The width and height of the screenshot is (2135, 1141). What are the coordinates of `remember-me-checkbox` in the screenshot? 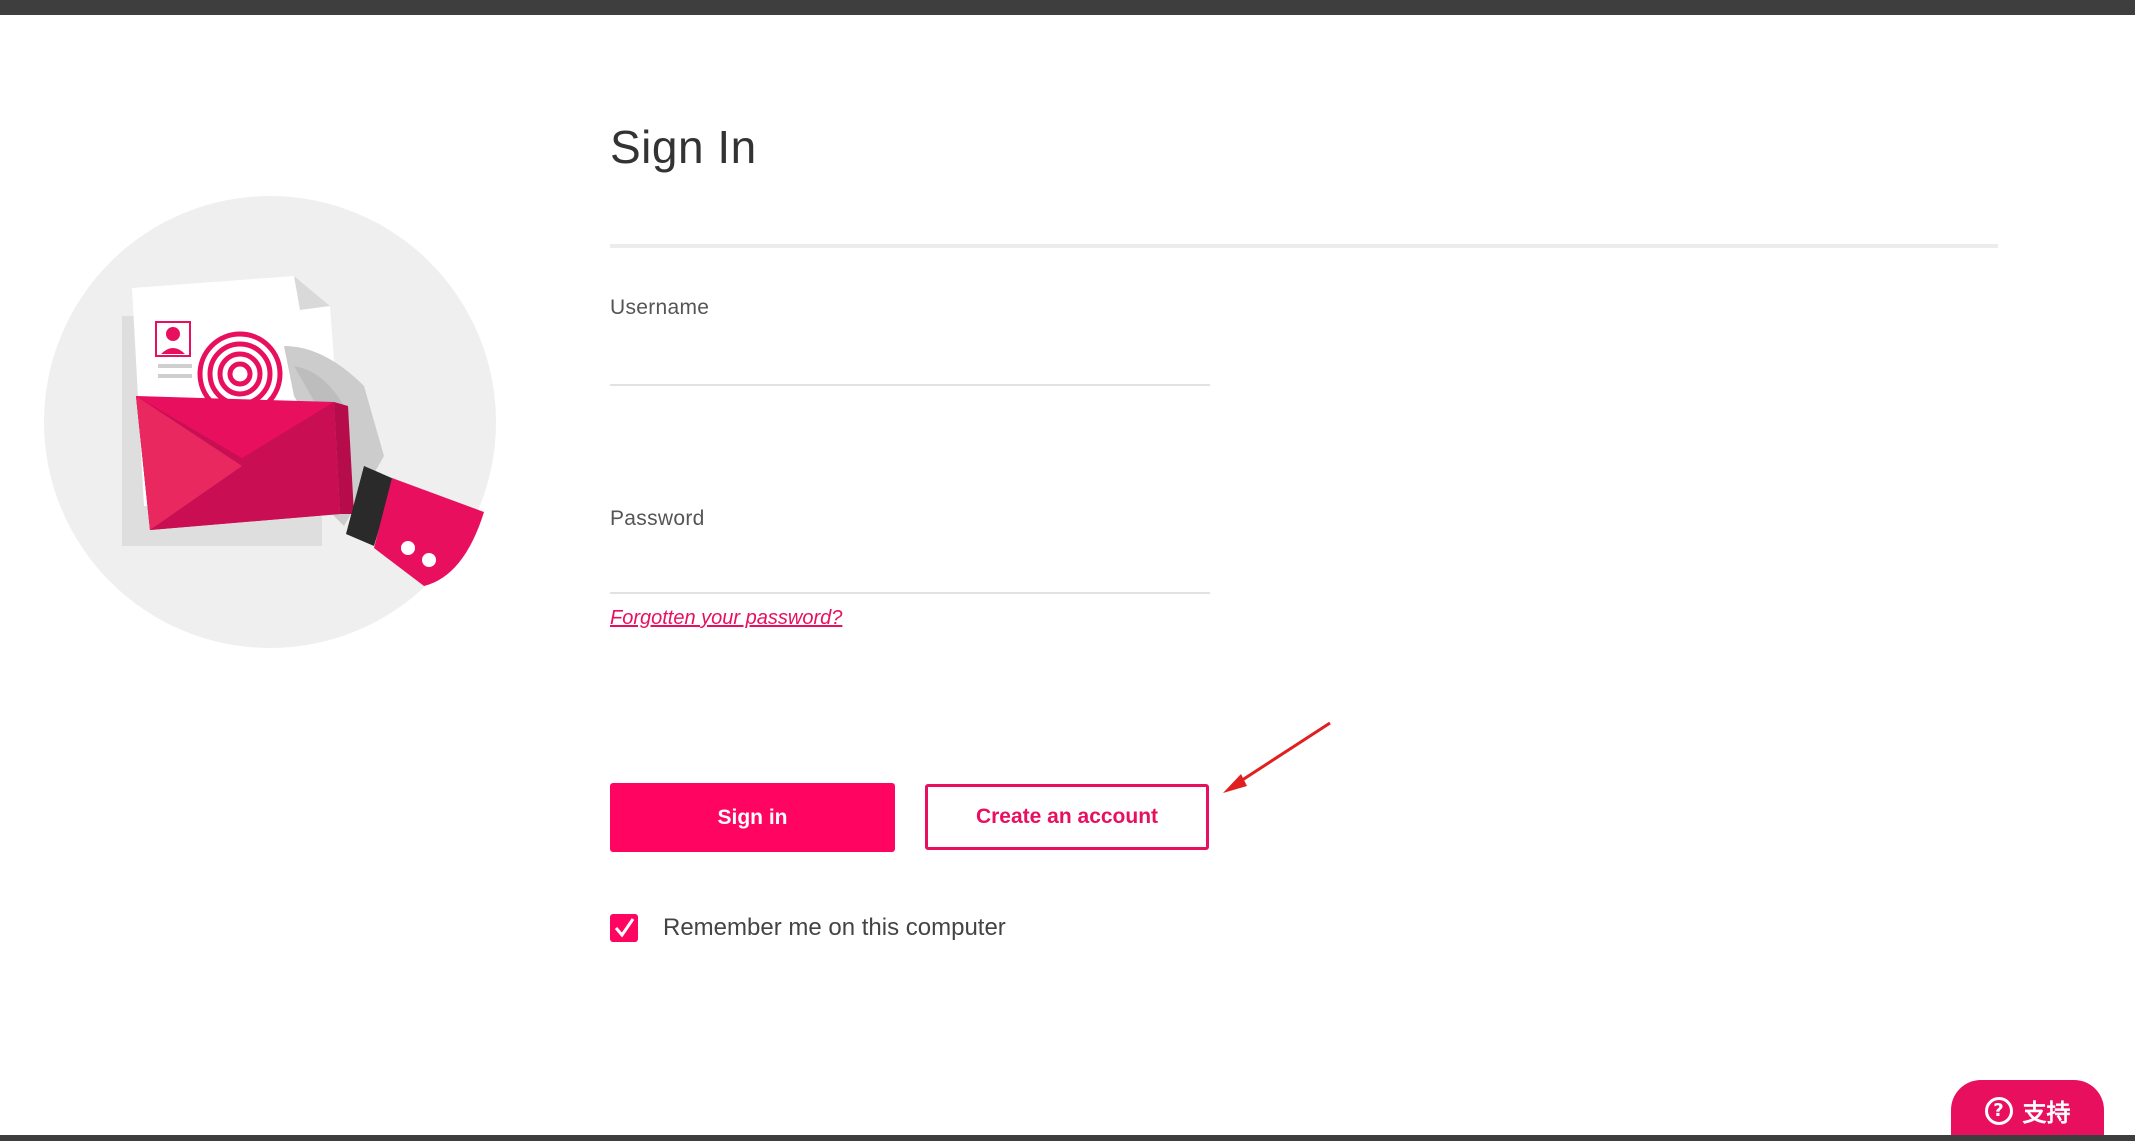 It's located at (624, 928).